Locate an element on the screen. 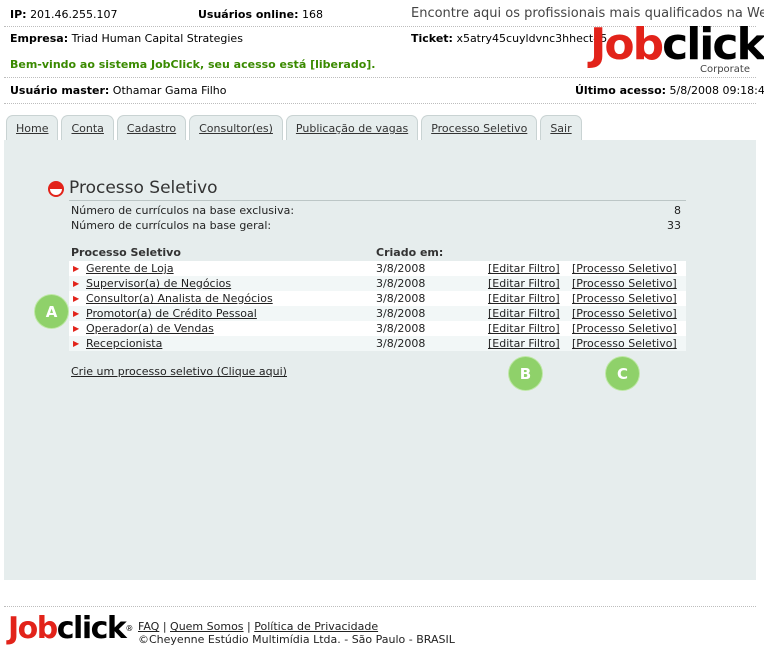  tab-consultores: Consultor(es) is located at coordinates (236, 128).